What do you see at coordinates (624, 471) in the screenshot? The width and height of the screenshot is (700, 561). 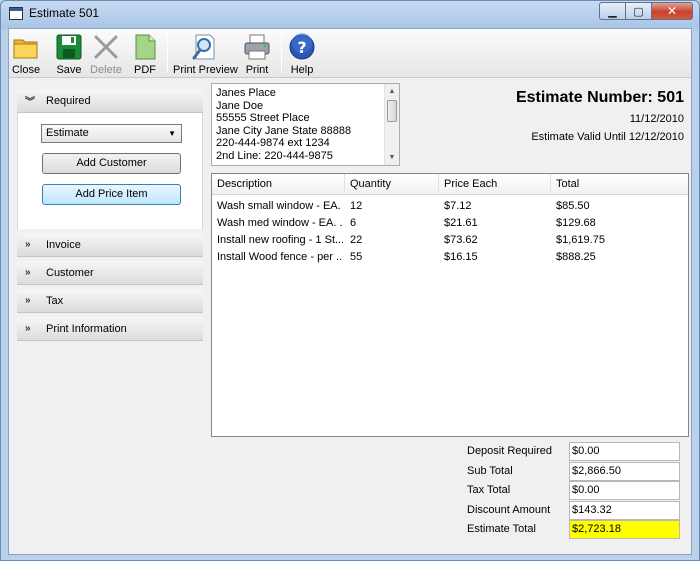 I see `subtotal-field: $2,866.50` at bounding box center [624, 471].